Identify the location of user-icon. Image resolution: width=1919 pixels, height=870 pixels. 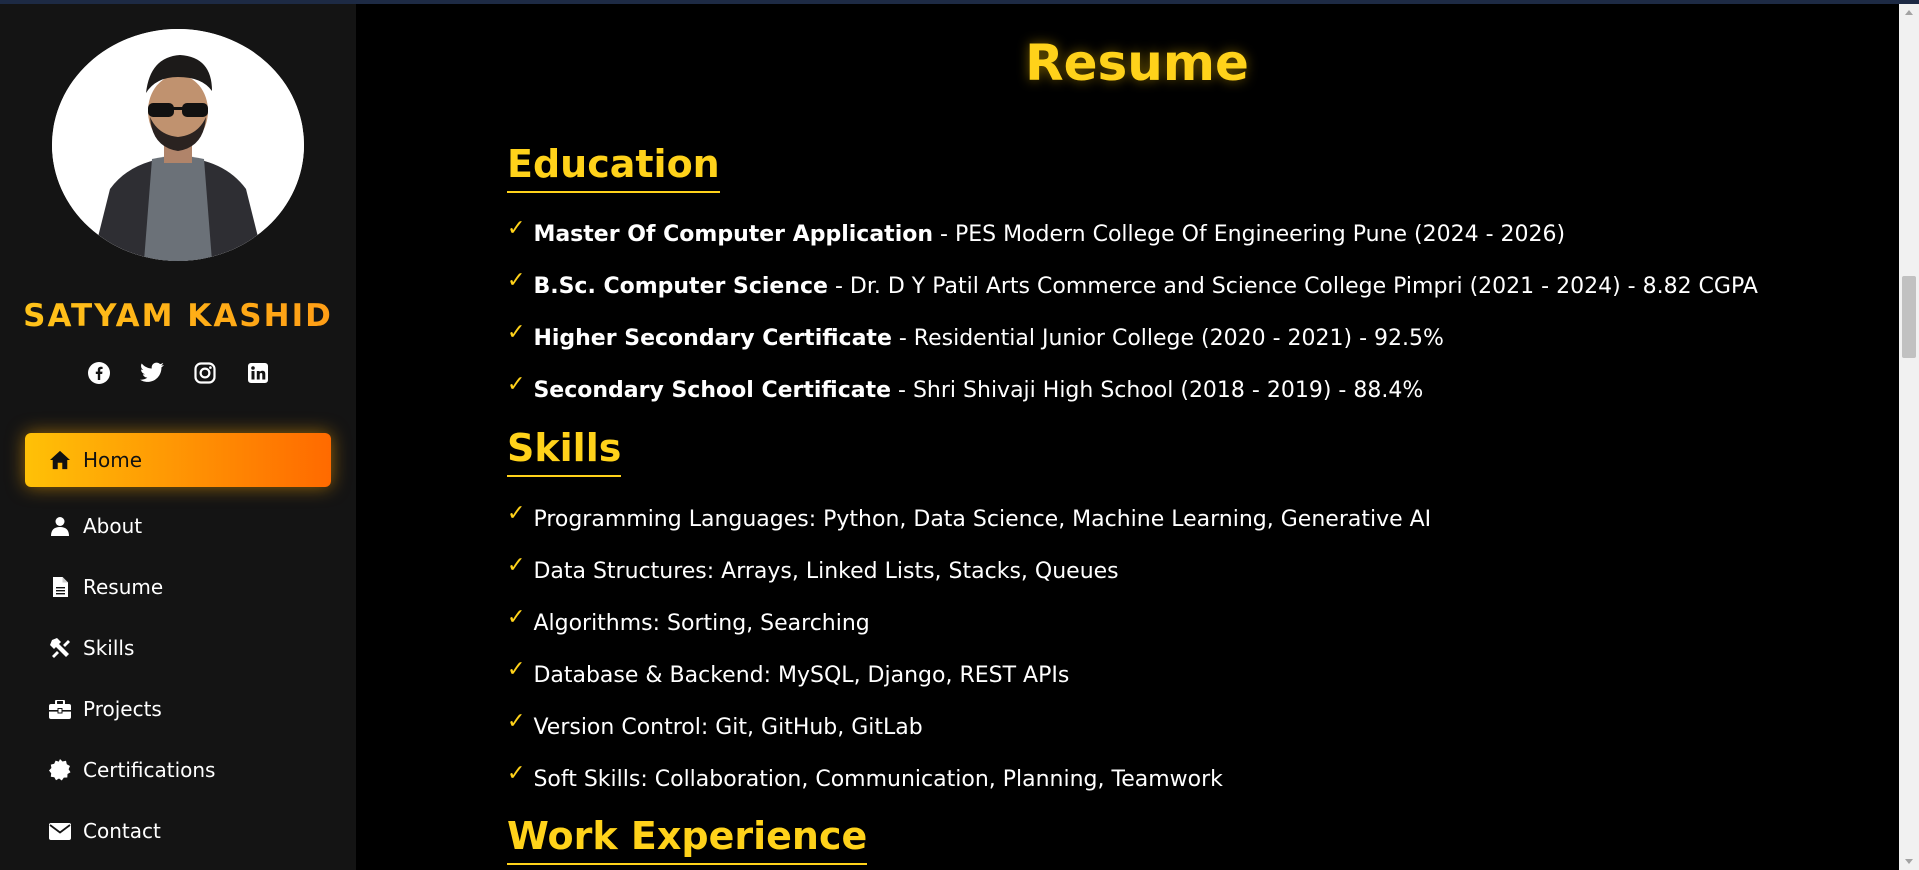
(60, 526).